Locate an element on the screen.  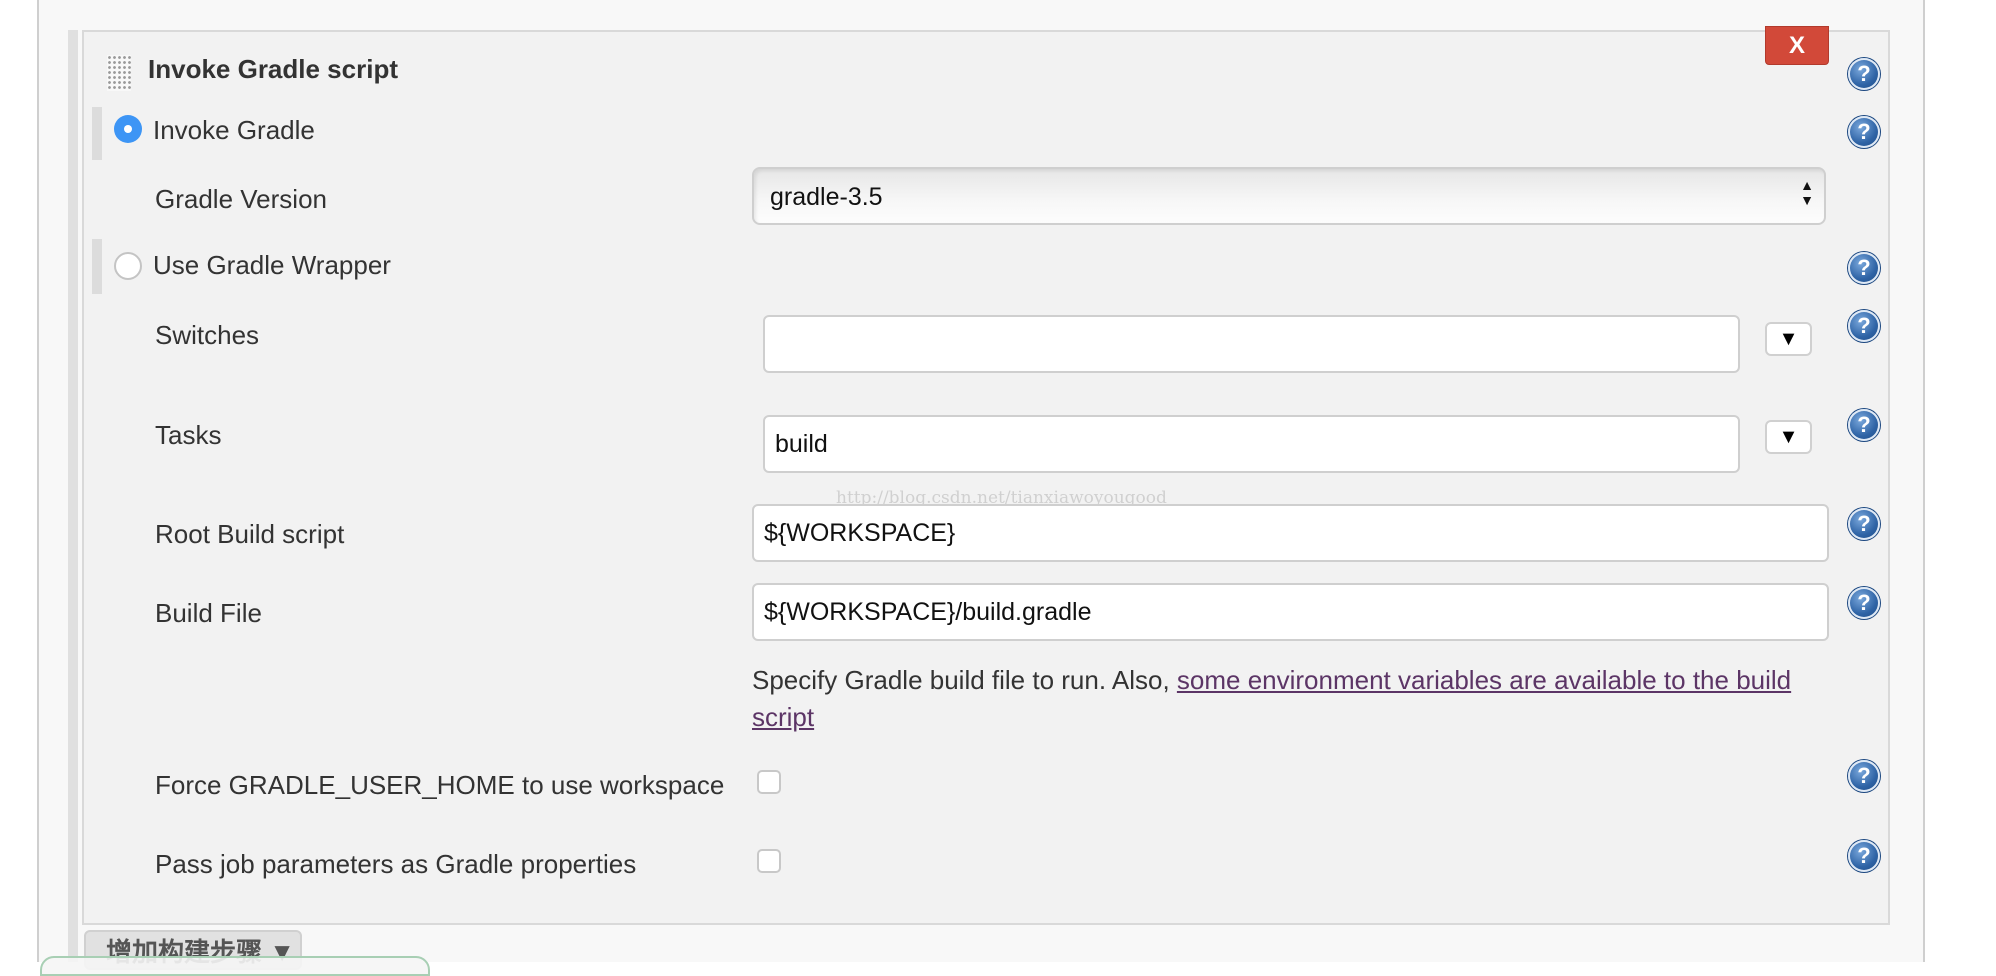
drag-handle-icon is located at coordinates (119, 73).